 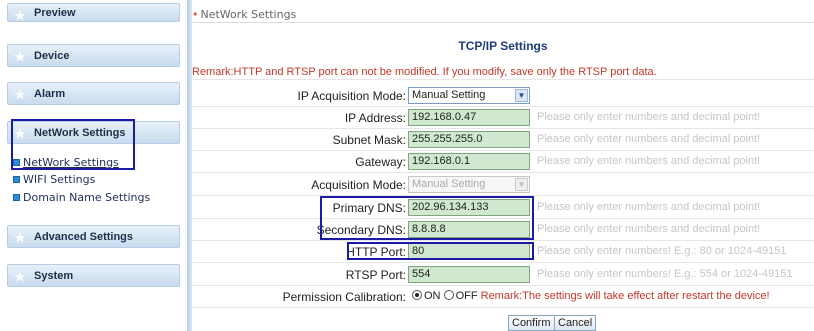 I want to click on divider, so click(x=503, y=79).